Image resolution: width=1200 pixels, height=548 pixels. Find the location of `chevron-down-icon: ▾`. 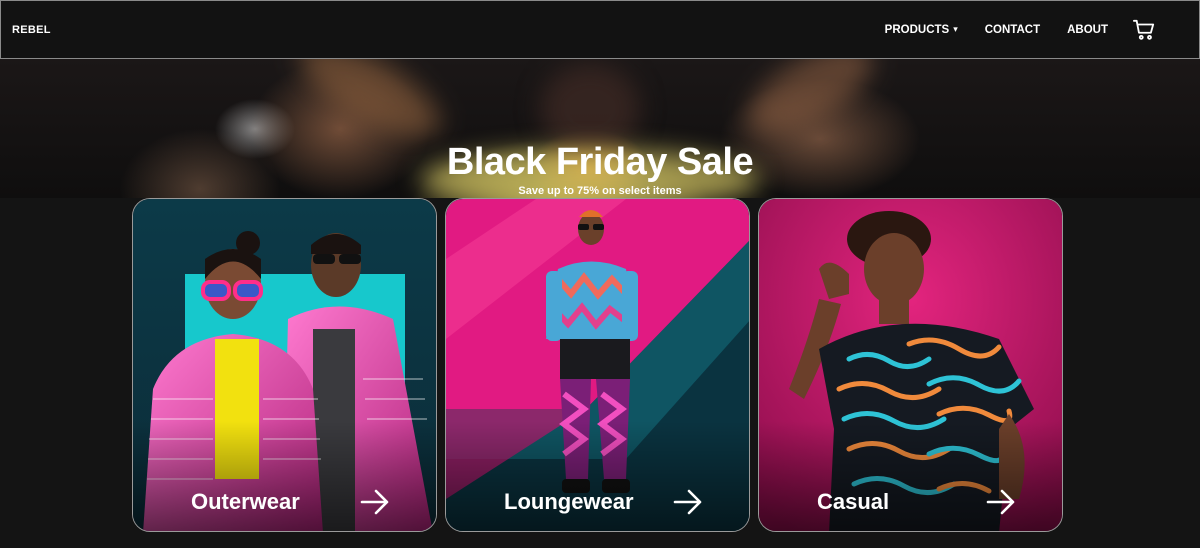

chevron-down-icon: ▾ is located at coordinates (955, 29).